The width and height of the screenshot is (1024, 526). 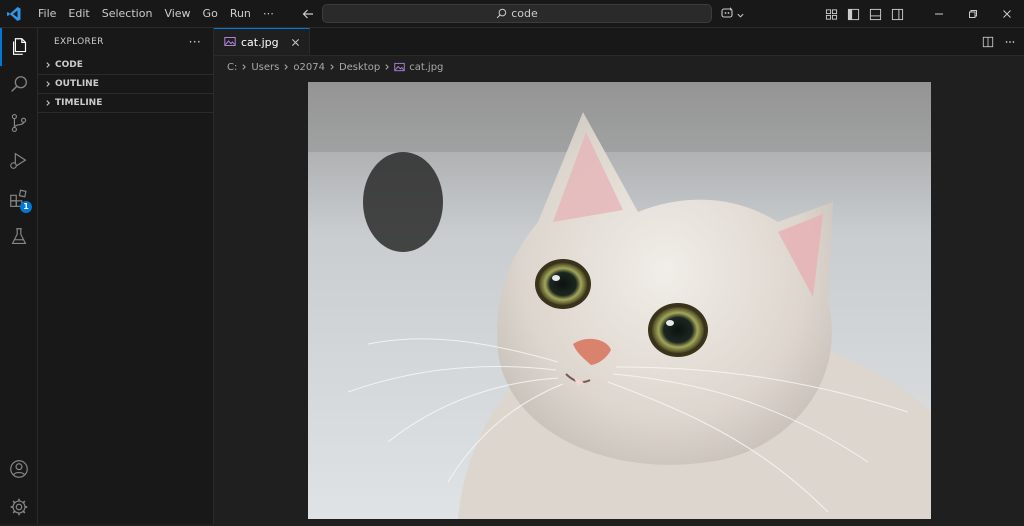 What do you see at coordinates (69, 65) in the screenshot?
I see `section-code-label: CODE` at bounding box center [69, 65].